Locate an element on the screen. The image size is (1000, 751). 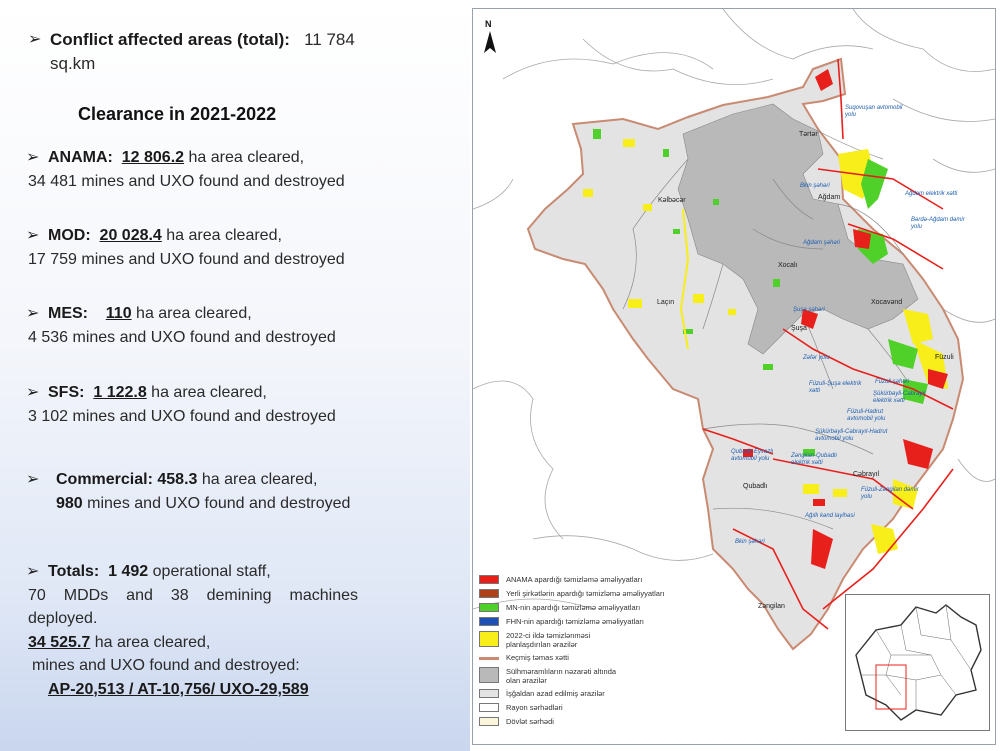
district-label: Füzuli is located at coordinates (944, 357).